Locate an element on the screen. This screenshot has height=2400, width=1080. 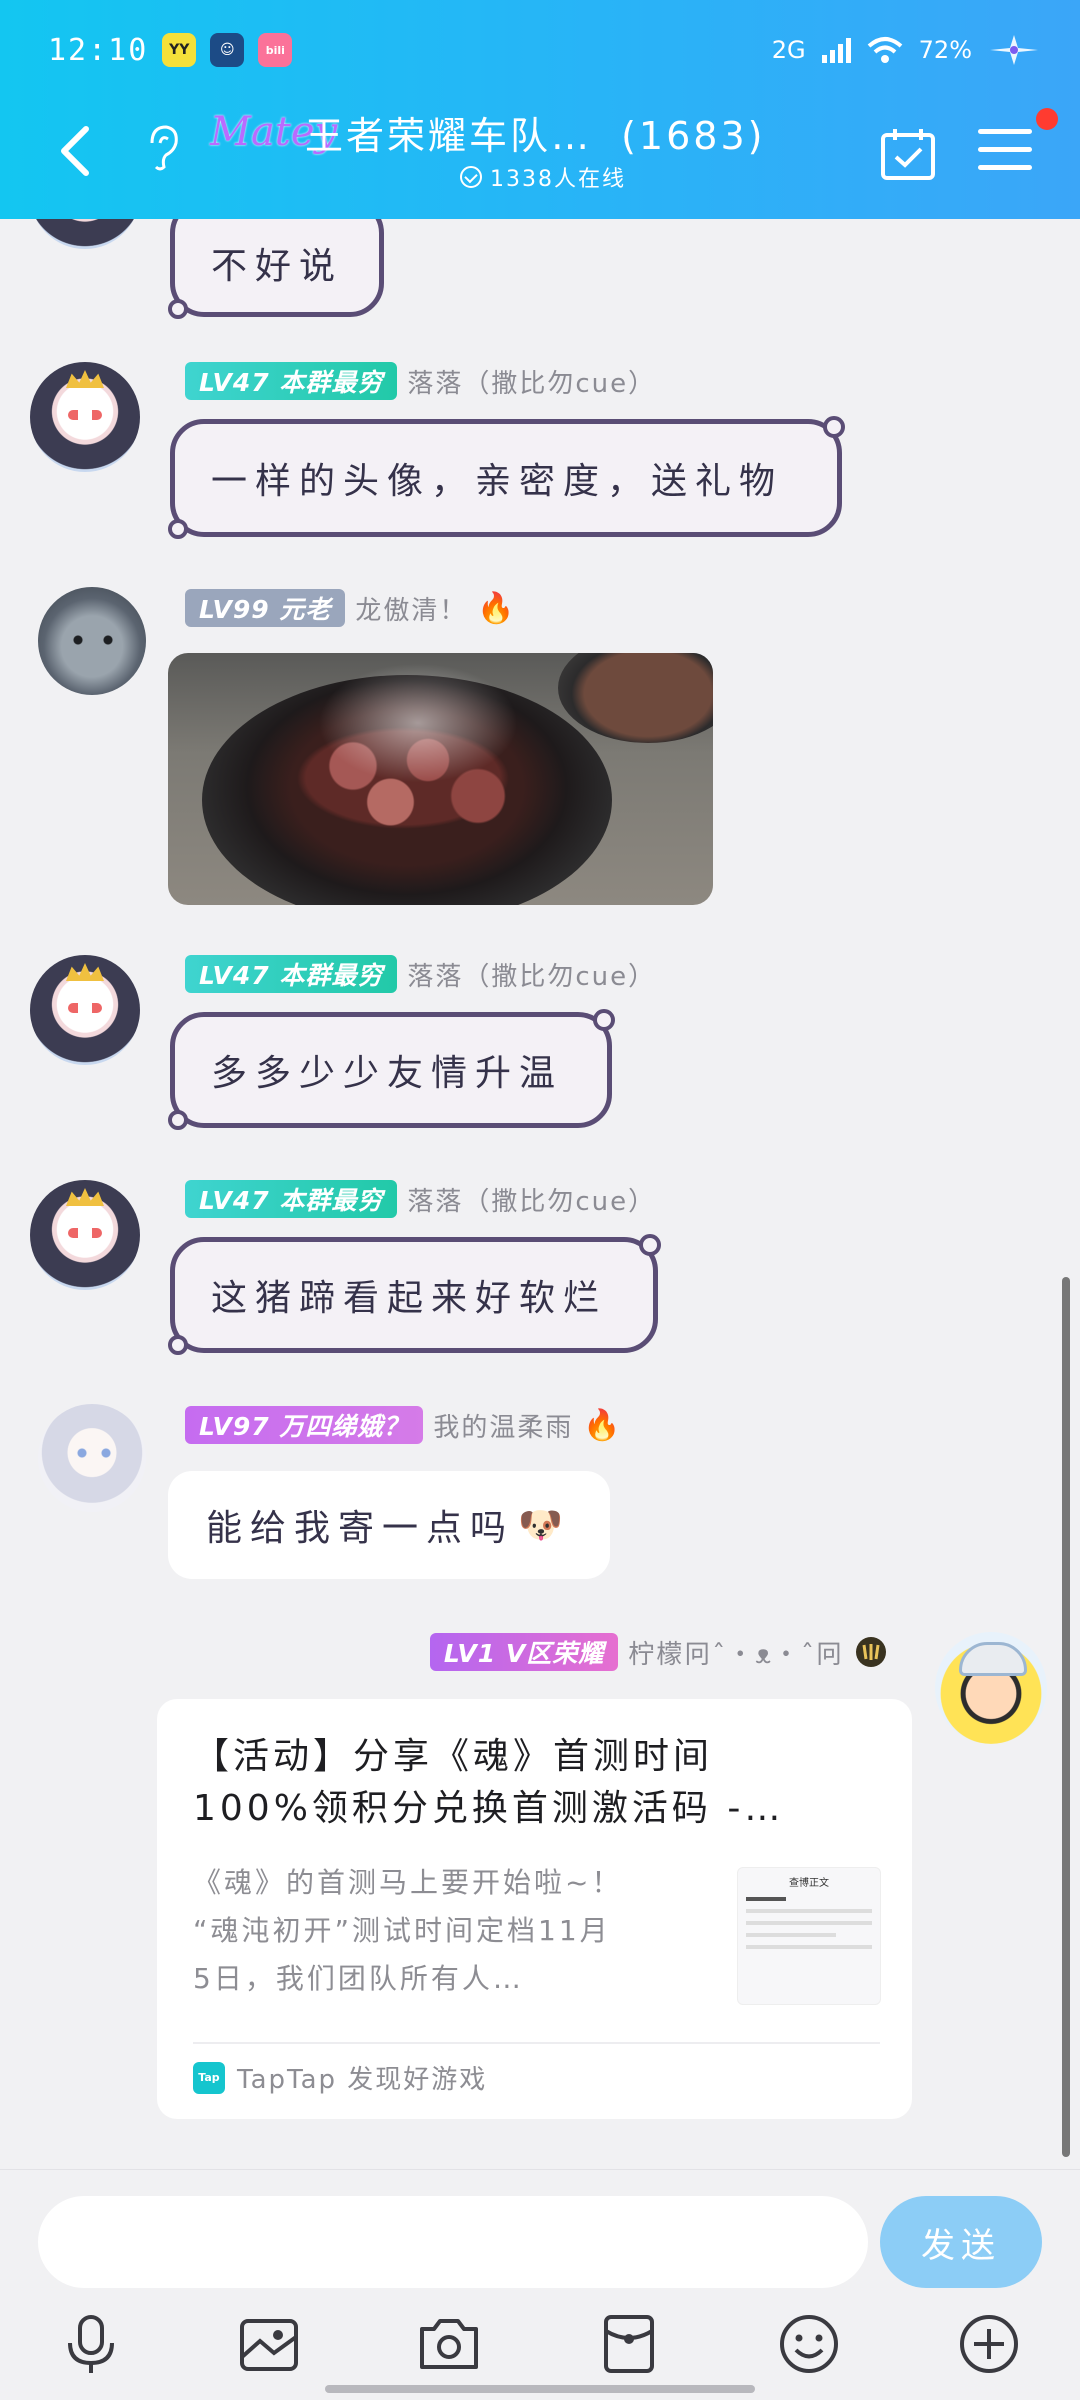
message-text: 多多少少友情升温 is located at coordinates (387, 1073).